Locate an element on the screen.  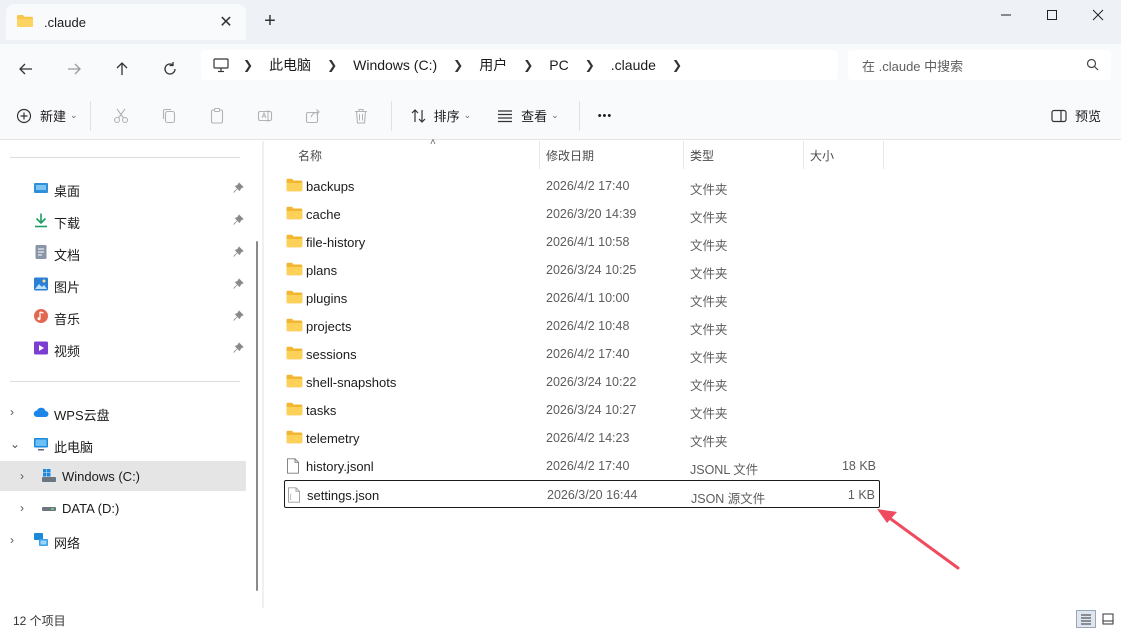
new-label: 新建 is located at coordinates (53, 116).